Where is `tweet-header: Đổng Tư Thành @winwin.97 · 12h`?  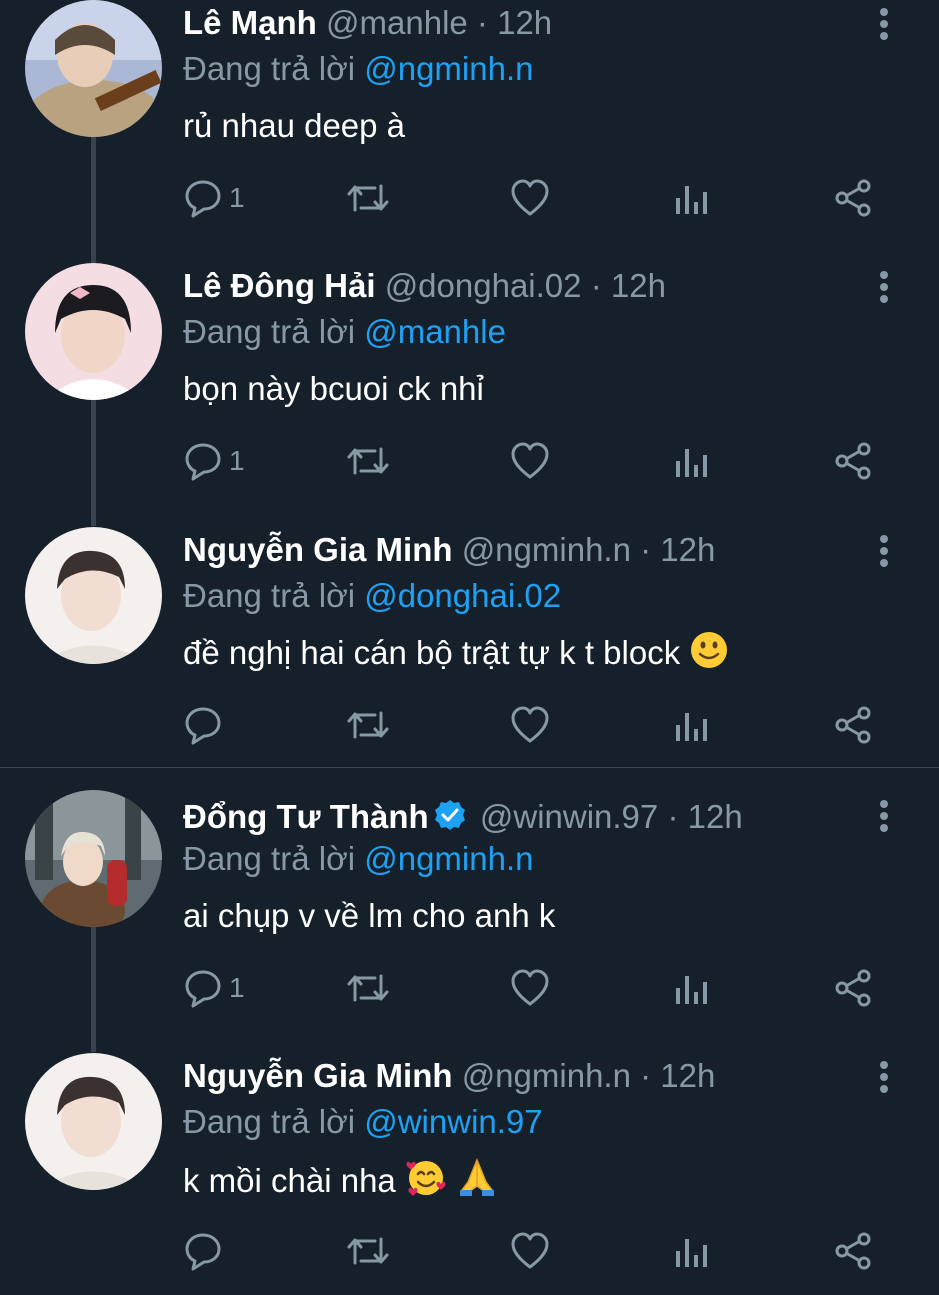 tweet-header: Đổng Tư Thành @winwin.97 · 12h is located at coordinates (463, 817).